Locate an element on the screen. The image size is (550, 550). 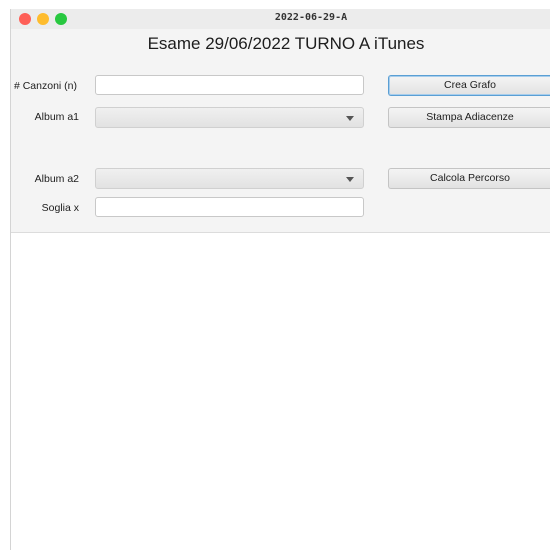
num-songs-input is located at coordinates (229, 85).